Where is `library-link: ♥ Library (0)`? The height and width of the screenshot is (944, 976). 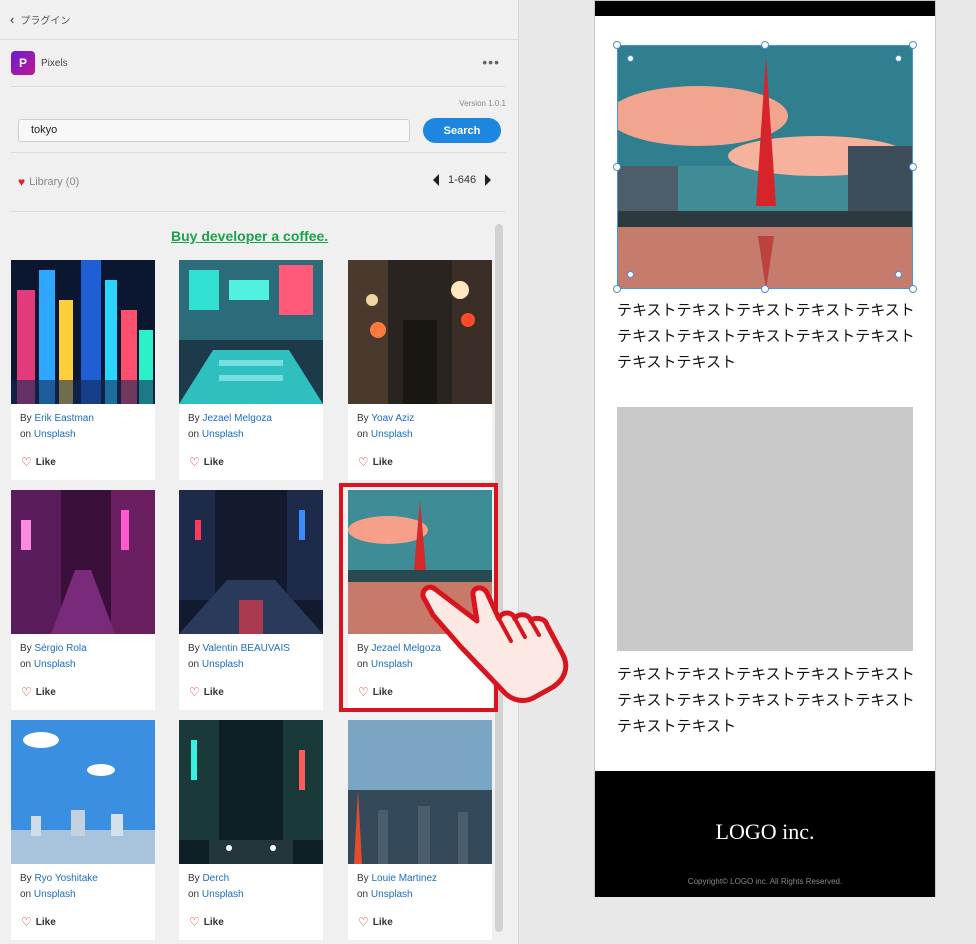 library-link: ♥ Library (0) is located at coordinates (48, 182).